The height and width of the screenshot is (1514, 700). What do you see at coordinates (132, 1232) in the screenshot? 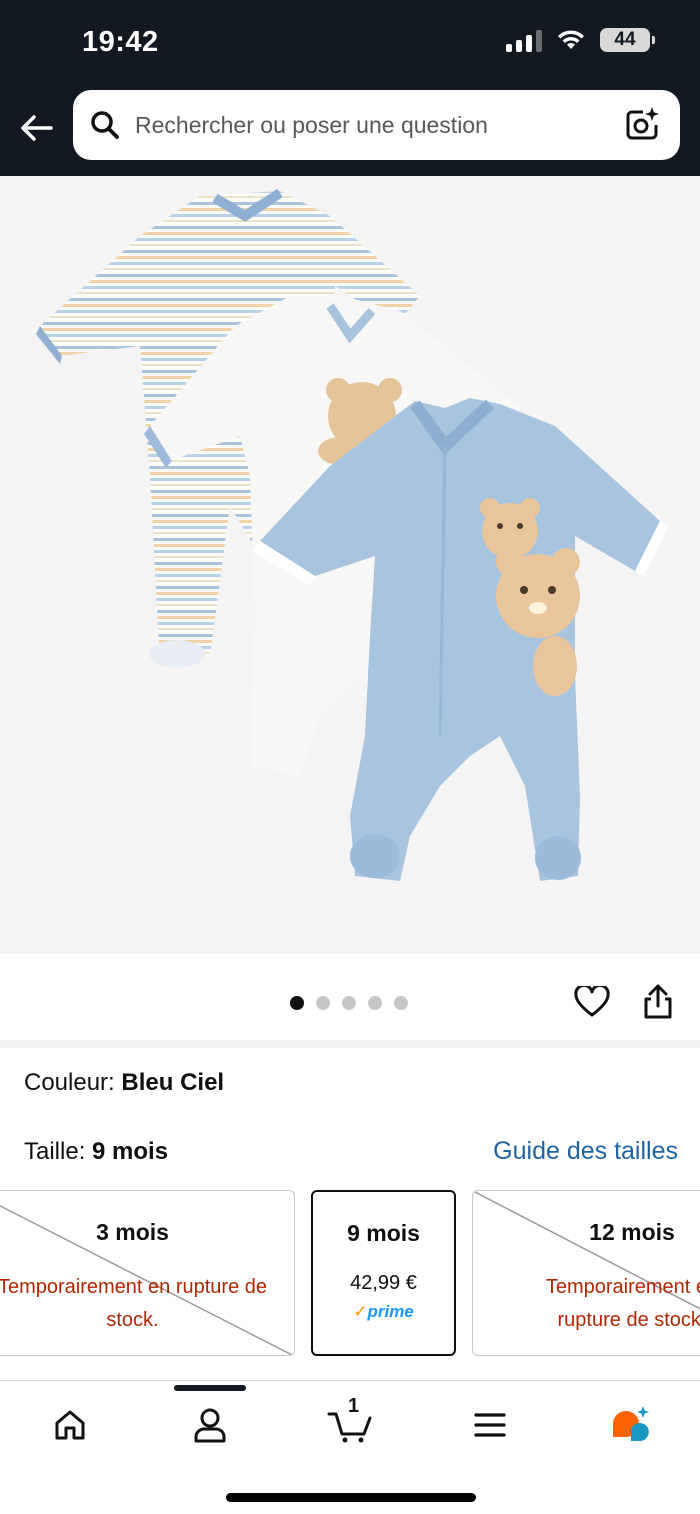
I see `size-option-label: 3 mois` at bounding box center [132, 1232].